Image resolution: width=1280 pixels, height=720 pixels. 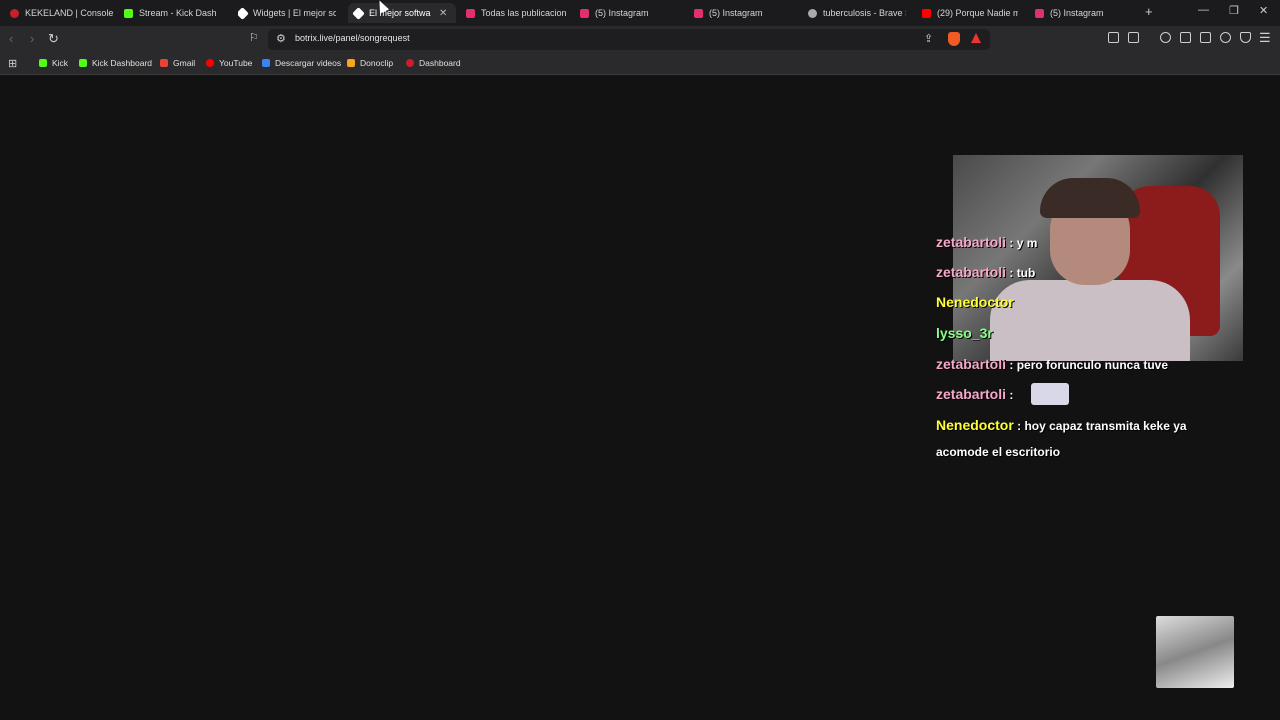 What do you see at coordinates (402, 13) in the screenshot?
I see `tab-botrix-active: El mejor software✕` at bounding box center [402, 13].